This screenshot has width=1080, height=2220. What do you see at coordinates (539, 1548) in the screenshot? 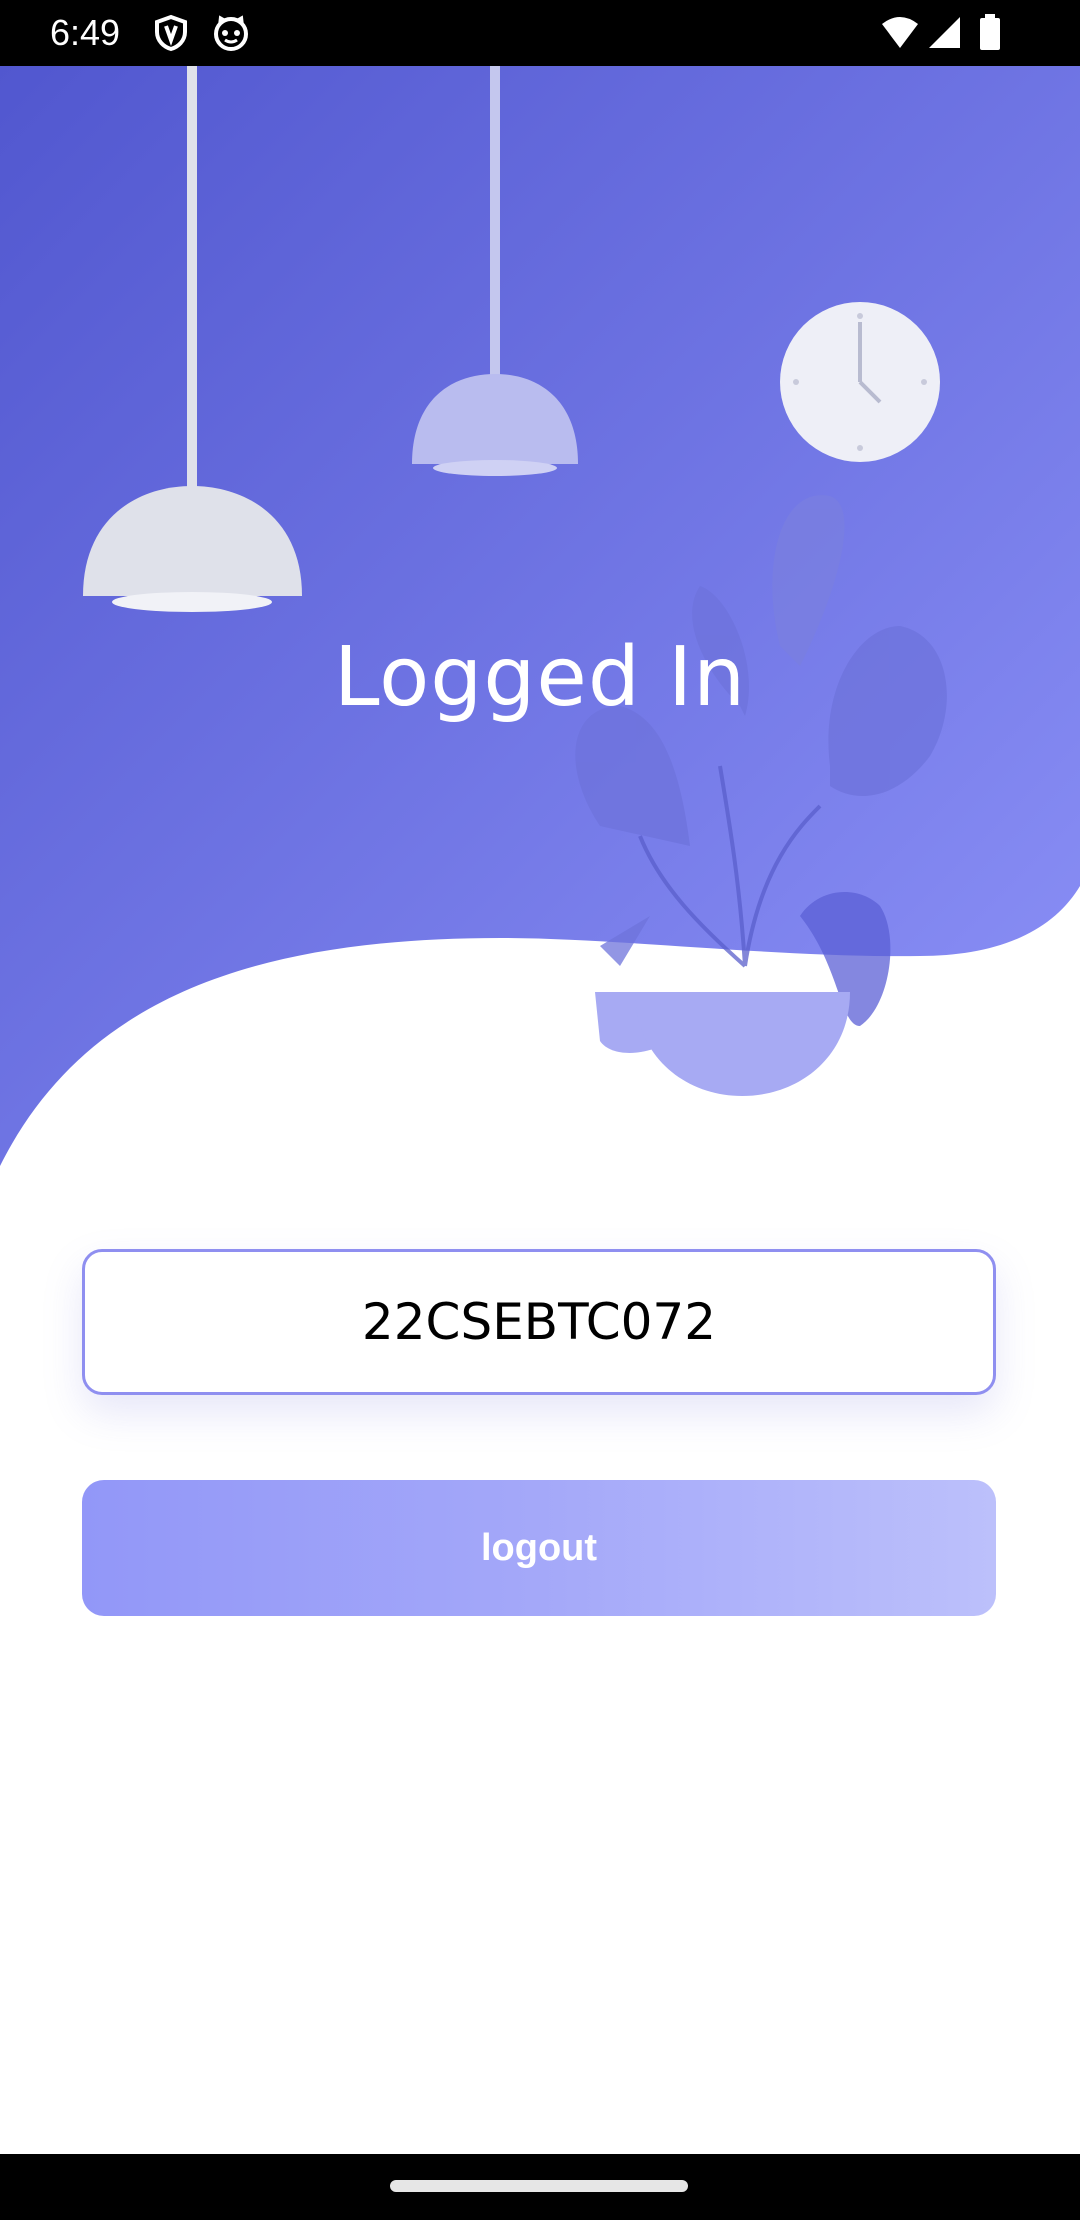
I see `logout-button: logout` at bounding box center [539, 1548].